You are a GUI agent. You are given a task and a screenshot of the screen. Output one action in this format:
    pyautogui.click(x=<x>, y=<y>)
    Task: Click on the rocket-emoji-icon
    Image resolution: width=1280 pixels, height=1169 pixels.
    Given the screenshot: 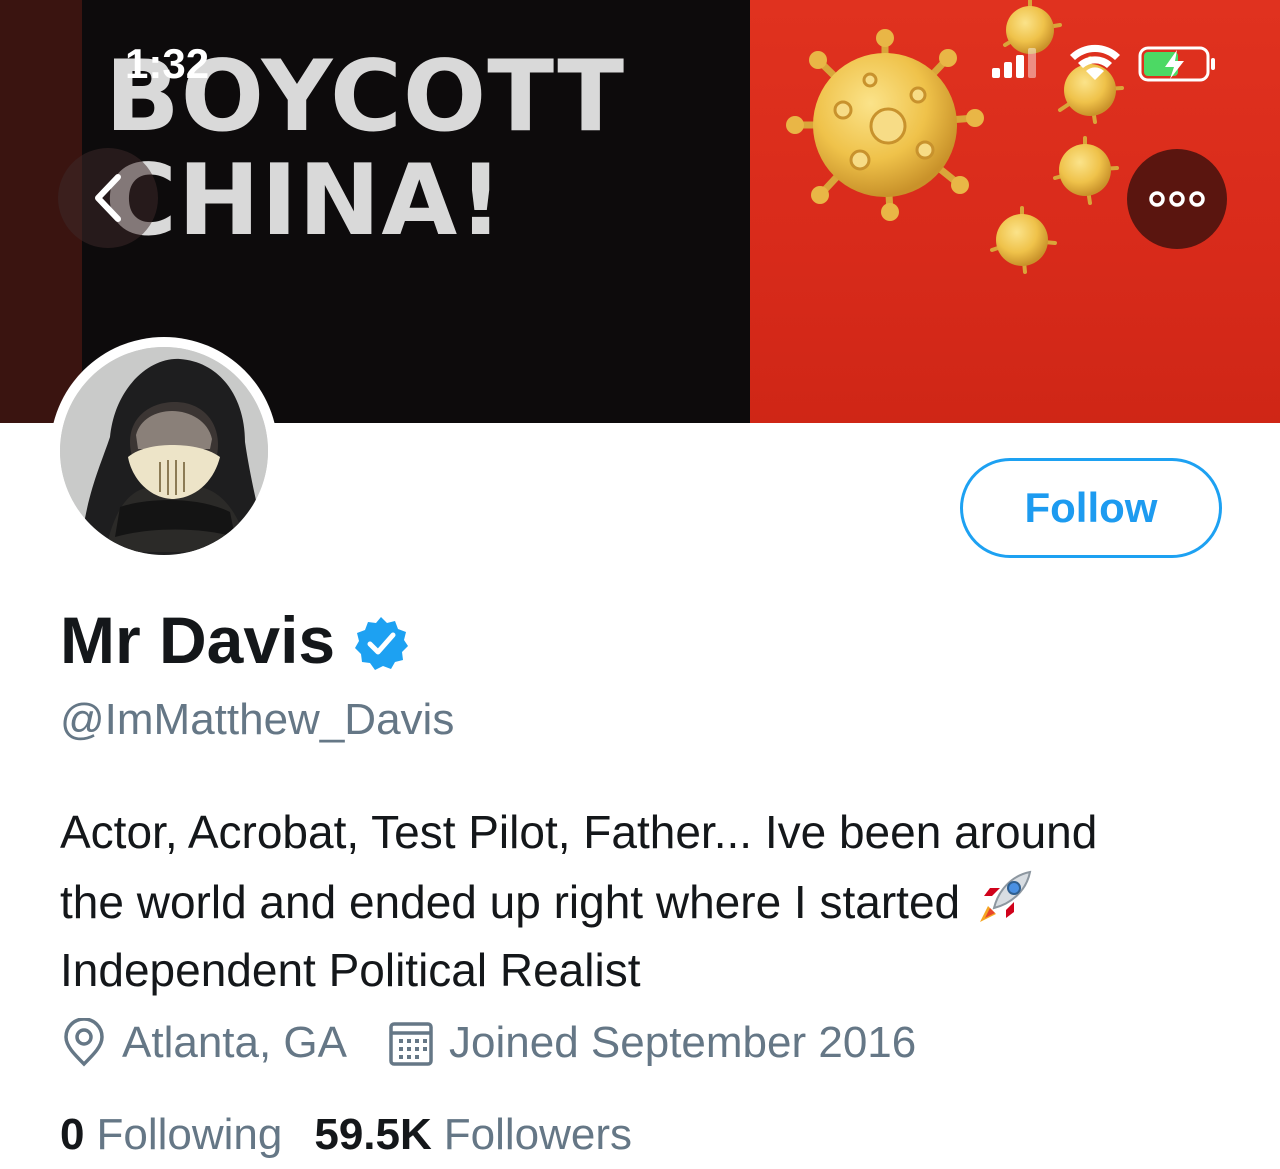 What is the action you would take?
    pyautogui.click(x=1006, y=896)
    